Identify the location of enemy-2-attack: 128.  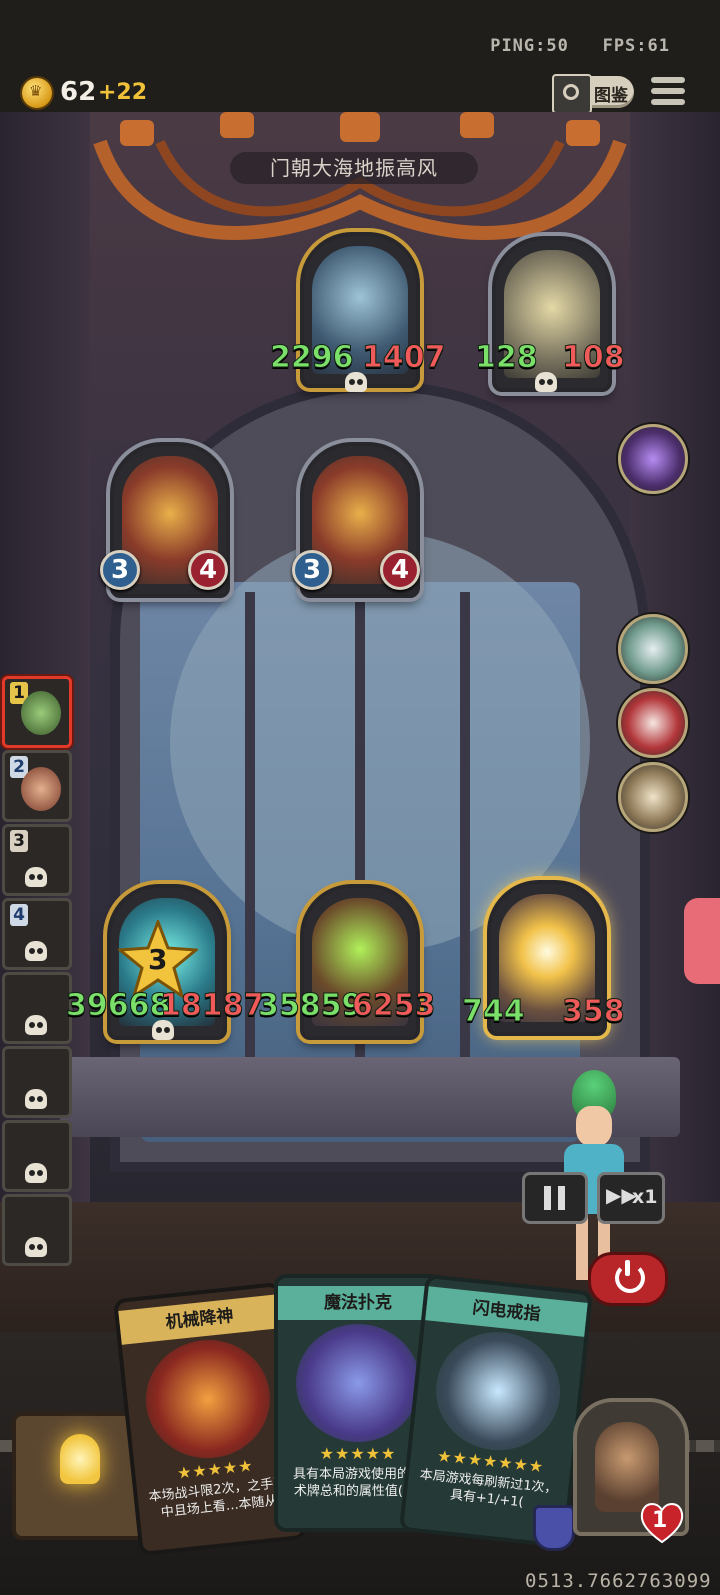
(507, 358).